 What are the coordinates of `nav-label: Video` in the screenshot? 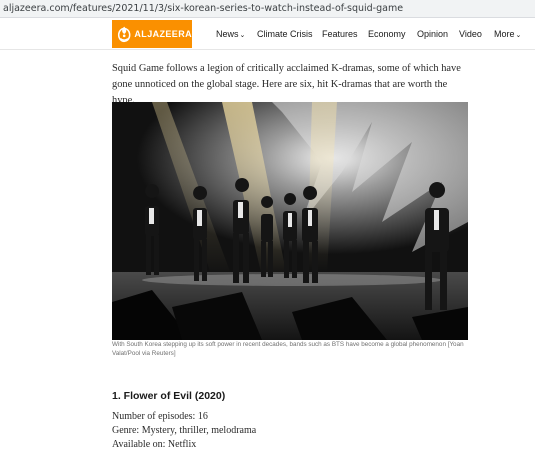 It's located at (470, 34).